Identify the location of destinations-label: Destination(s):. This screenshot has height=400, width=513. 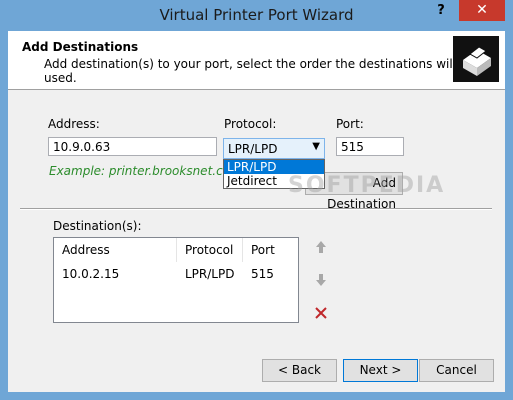
(97, 226).